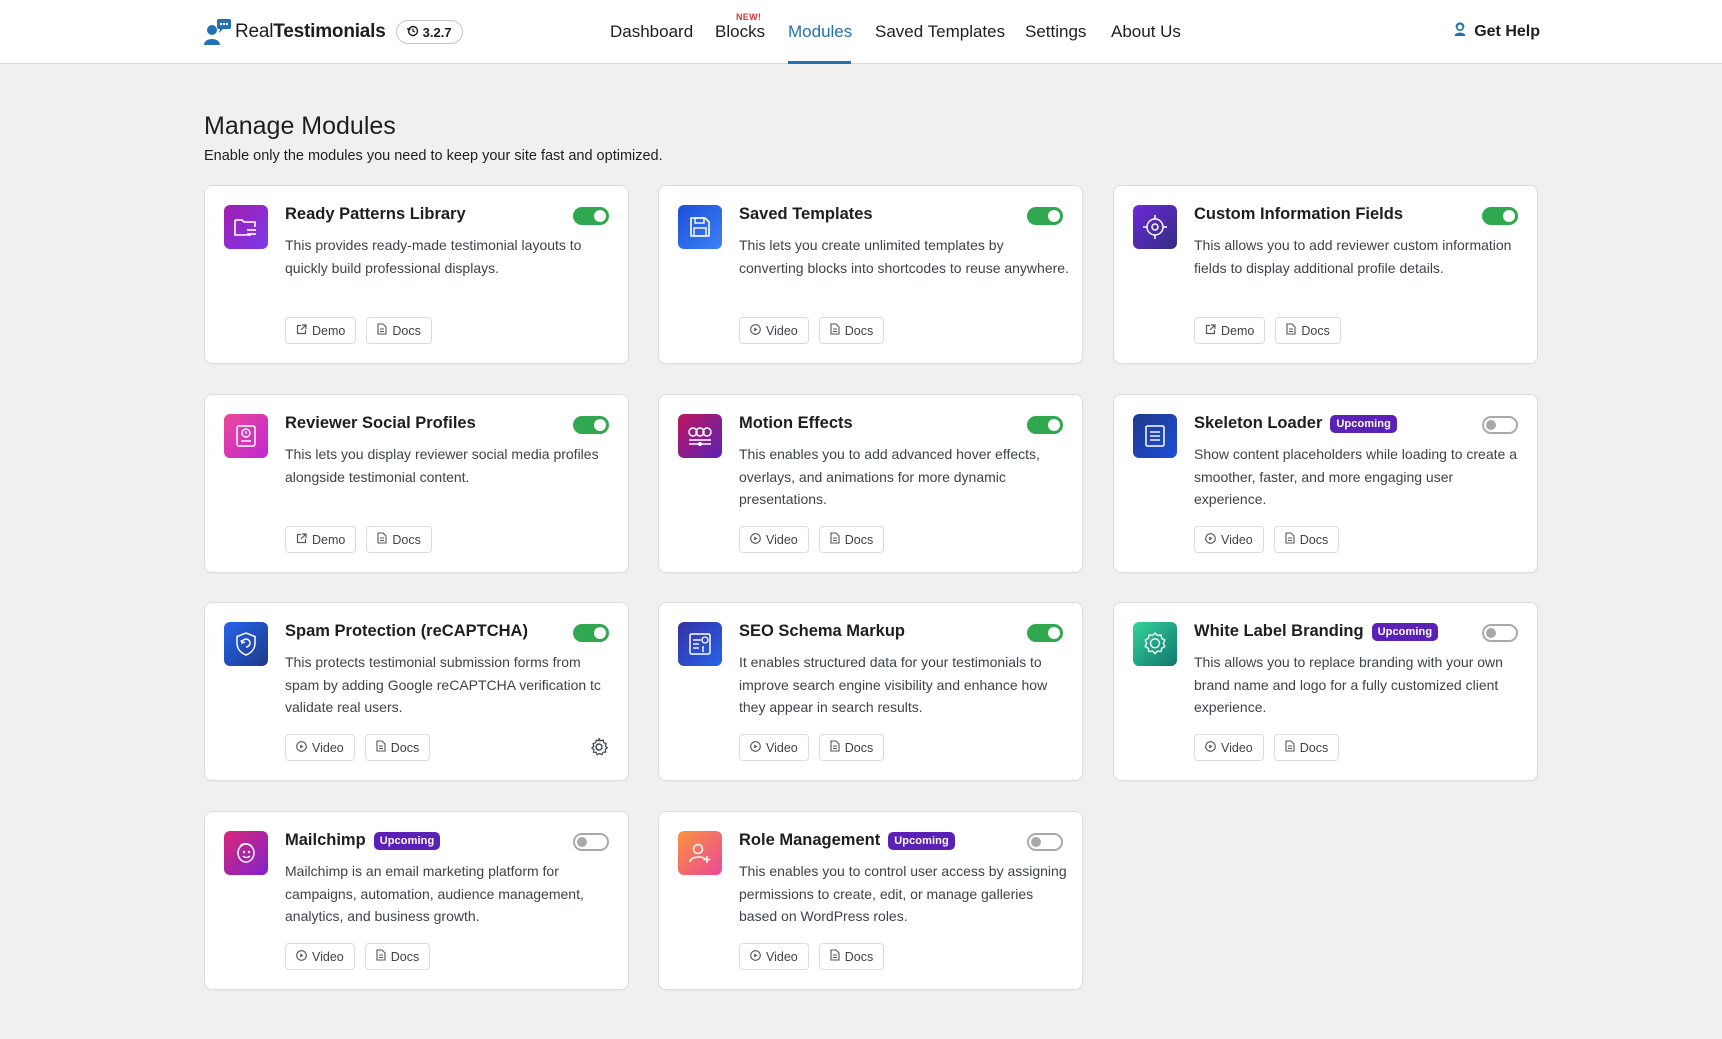 This screenshot has height=1039, width=1722. I want to click on module-title: Saved Templates, so click(806, 214).